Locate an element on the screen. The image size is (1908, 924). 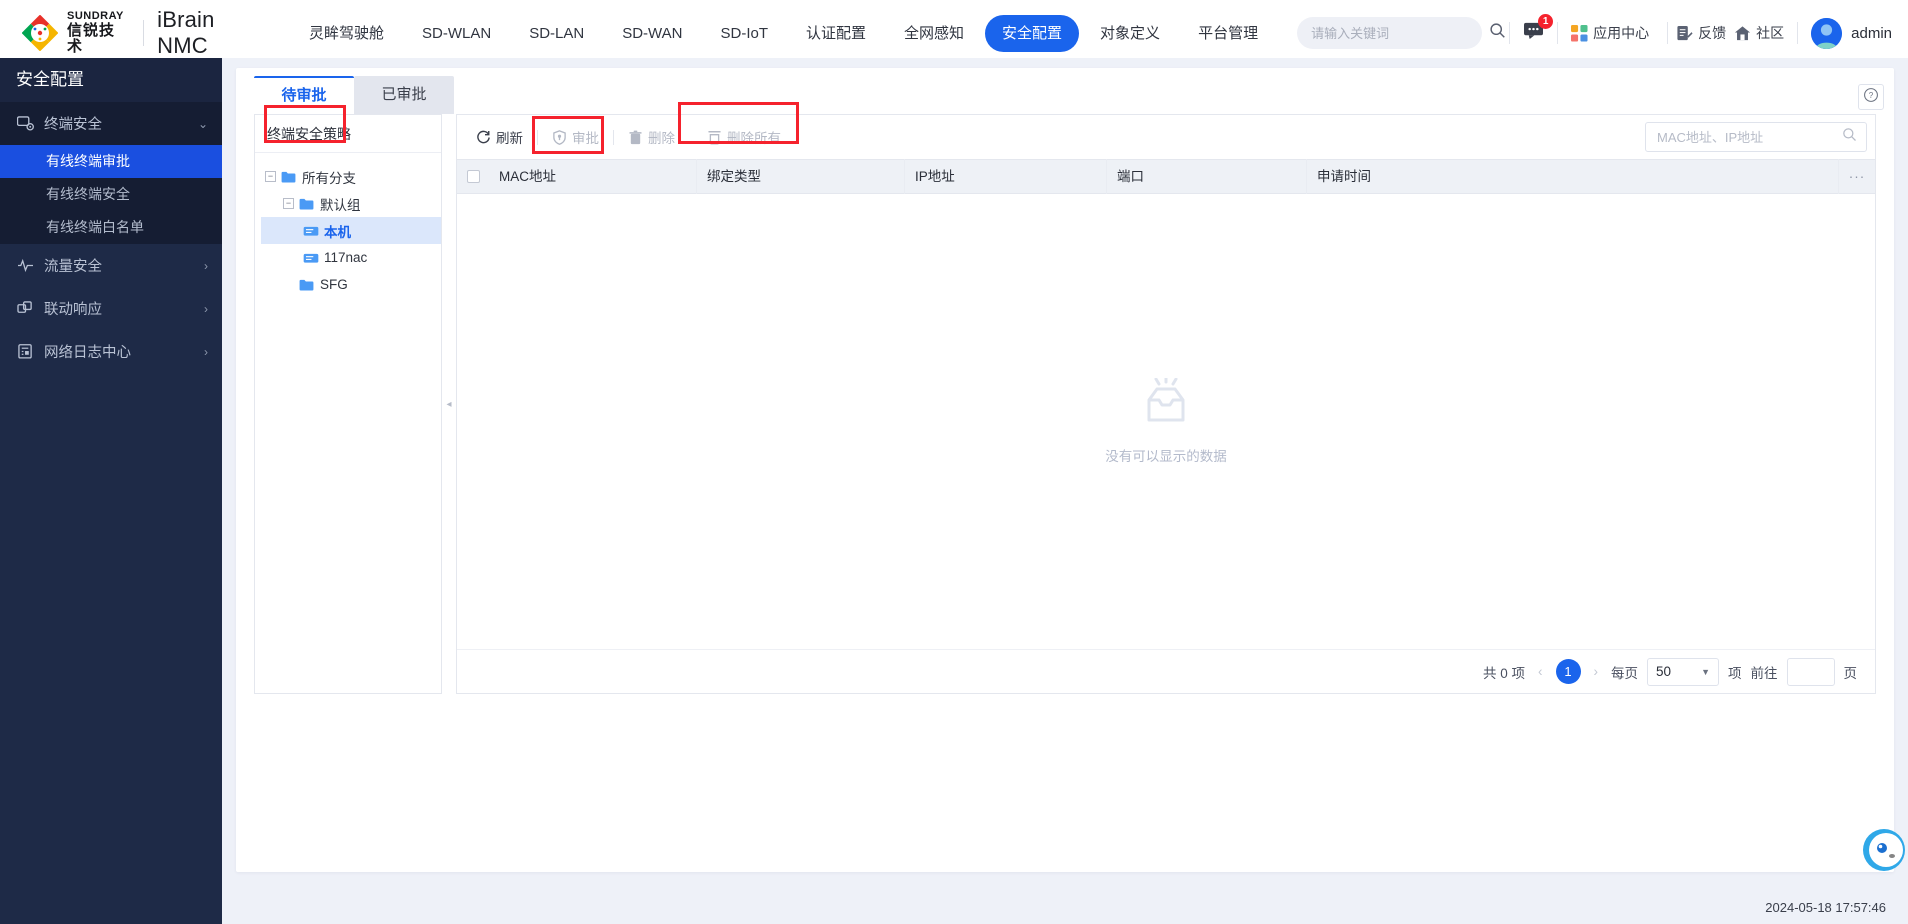
sidebar-item-wired-terminal-whitelist: 有线终端白名单 is located at coordinates (111, 227).